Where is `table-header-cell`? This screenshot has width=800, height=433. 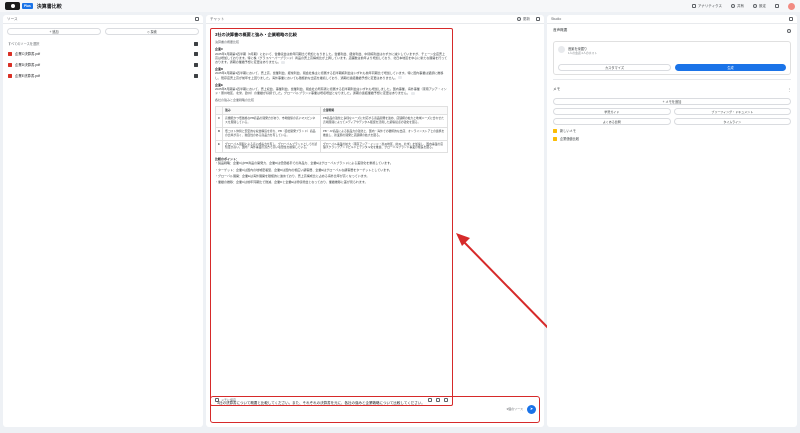 table-header-cell is located at coordinates (219, 110).